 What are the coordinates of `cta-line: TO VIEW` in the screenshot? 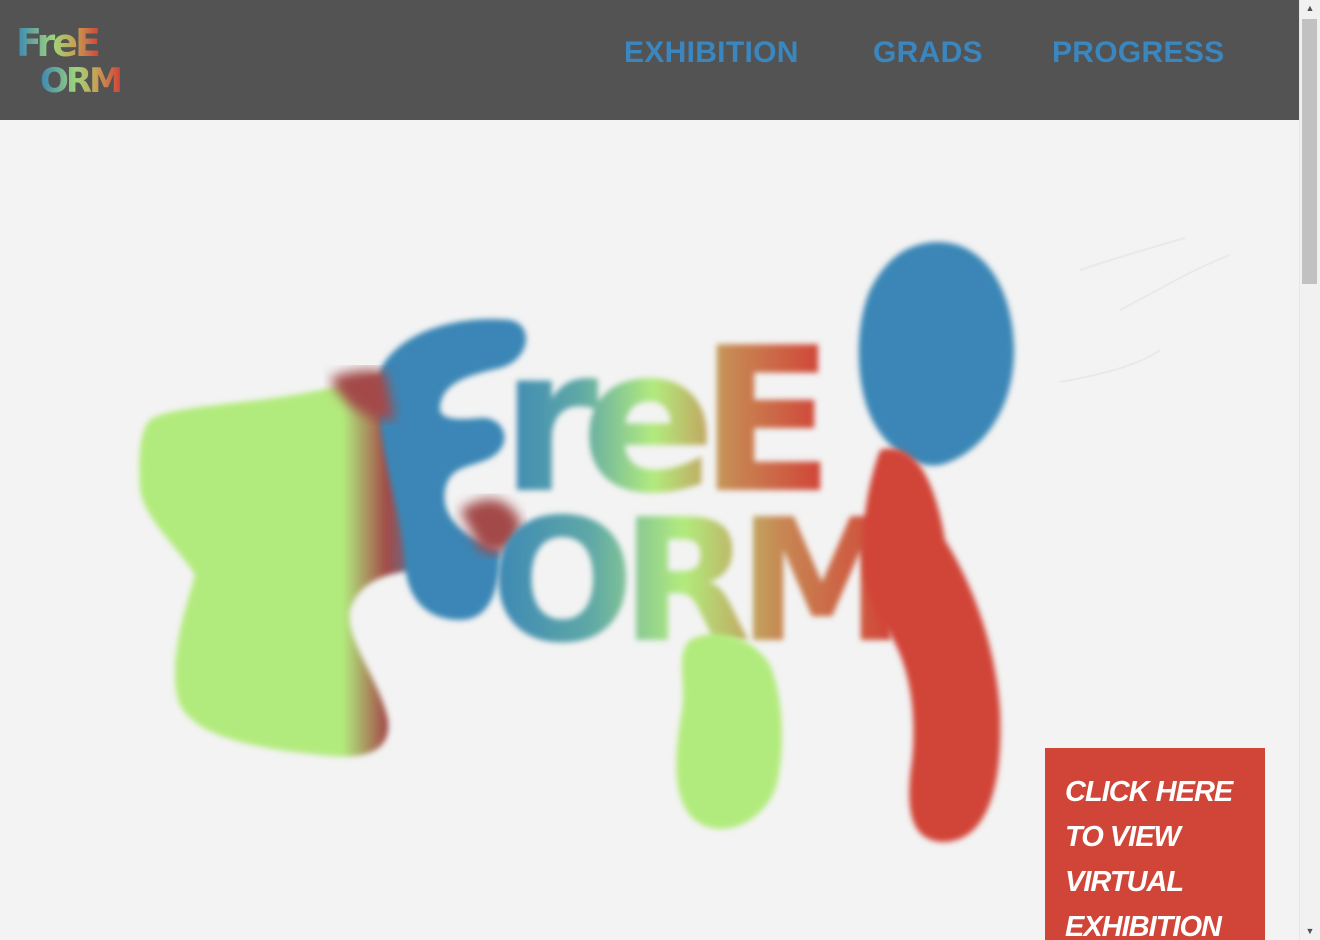 It's located at (1123, 837).